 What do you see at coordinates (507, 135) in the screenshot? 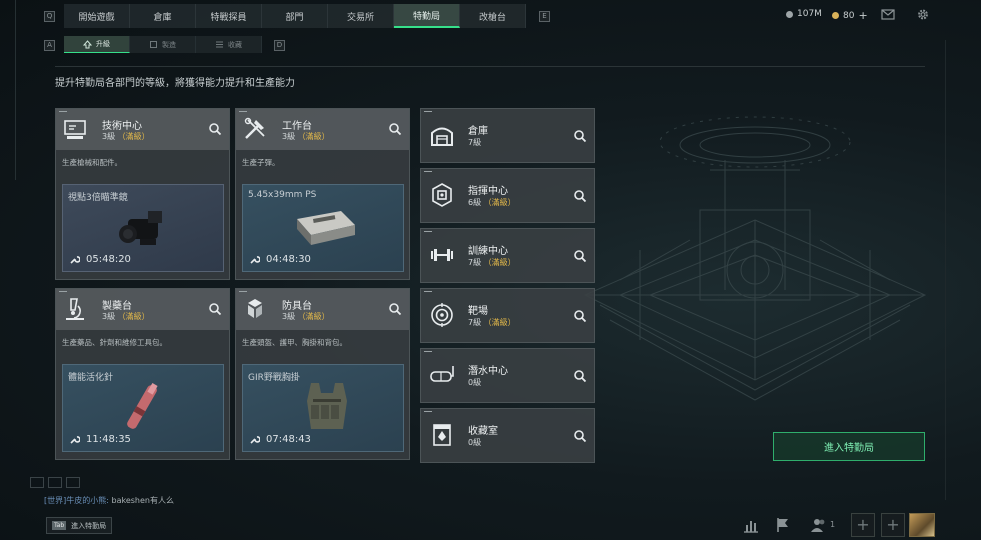
I see `dept-card-warehouse: 倉庫 7級` at bounding box center [507, 135].